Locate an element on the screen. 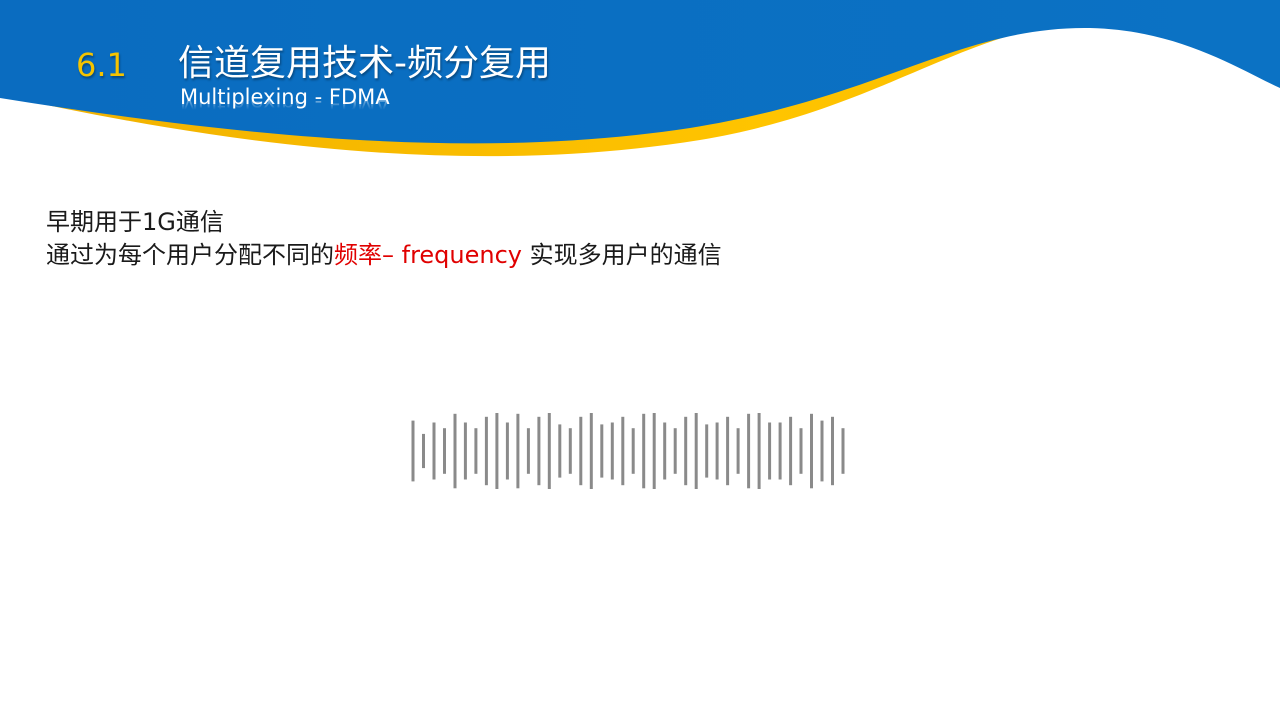 This screenshot has height=720, width=1280. highlight-frequency-en: – frequency is located at coordinates (452, 255).